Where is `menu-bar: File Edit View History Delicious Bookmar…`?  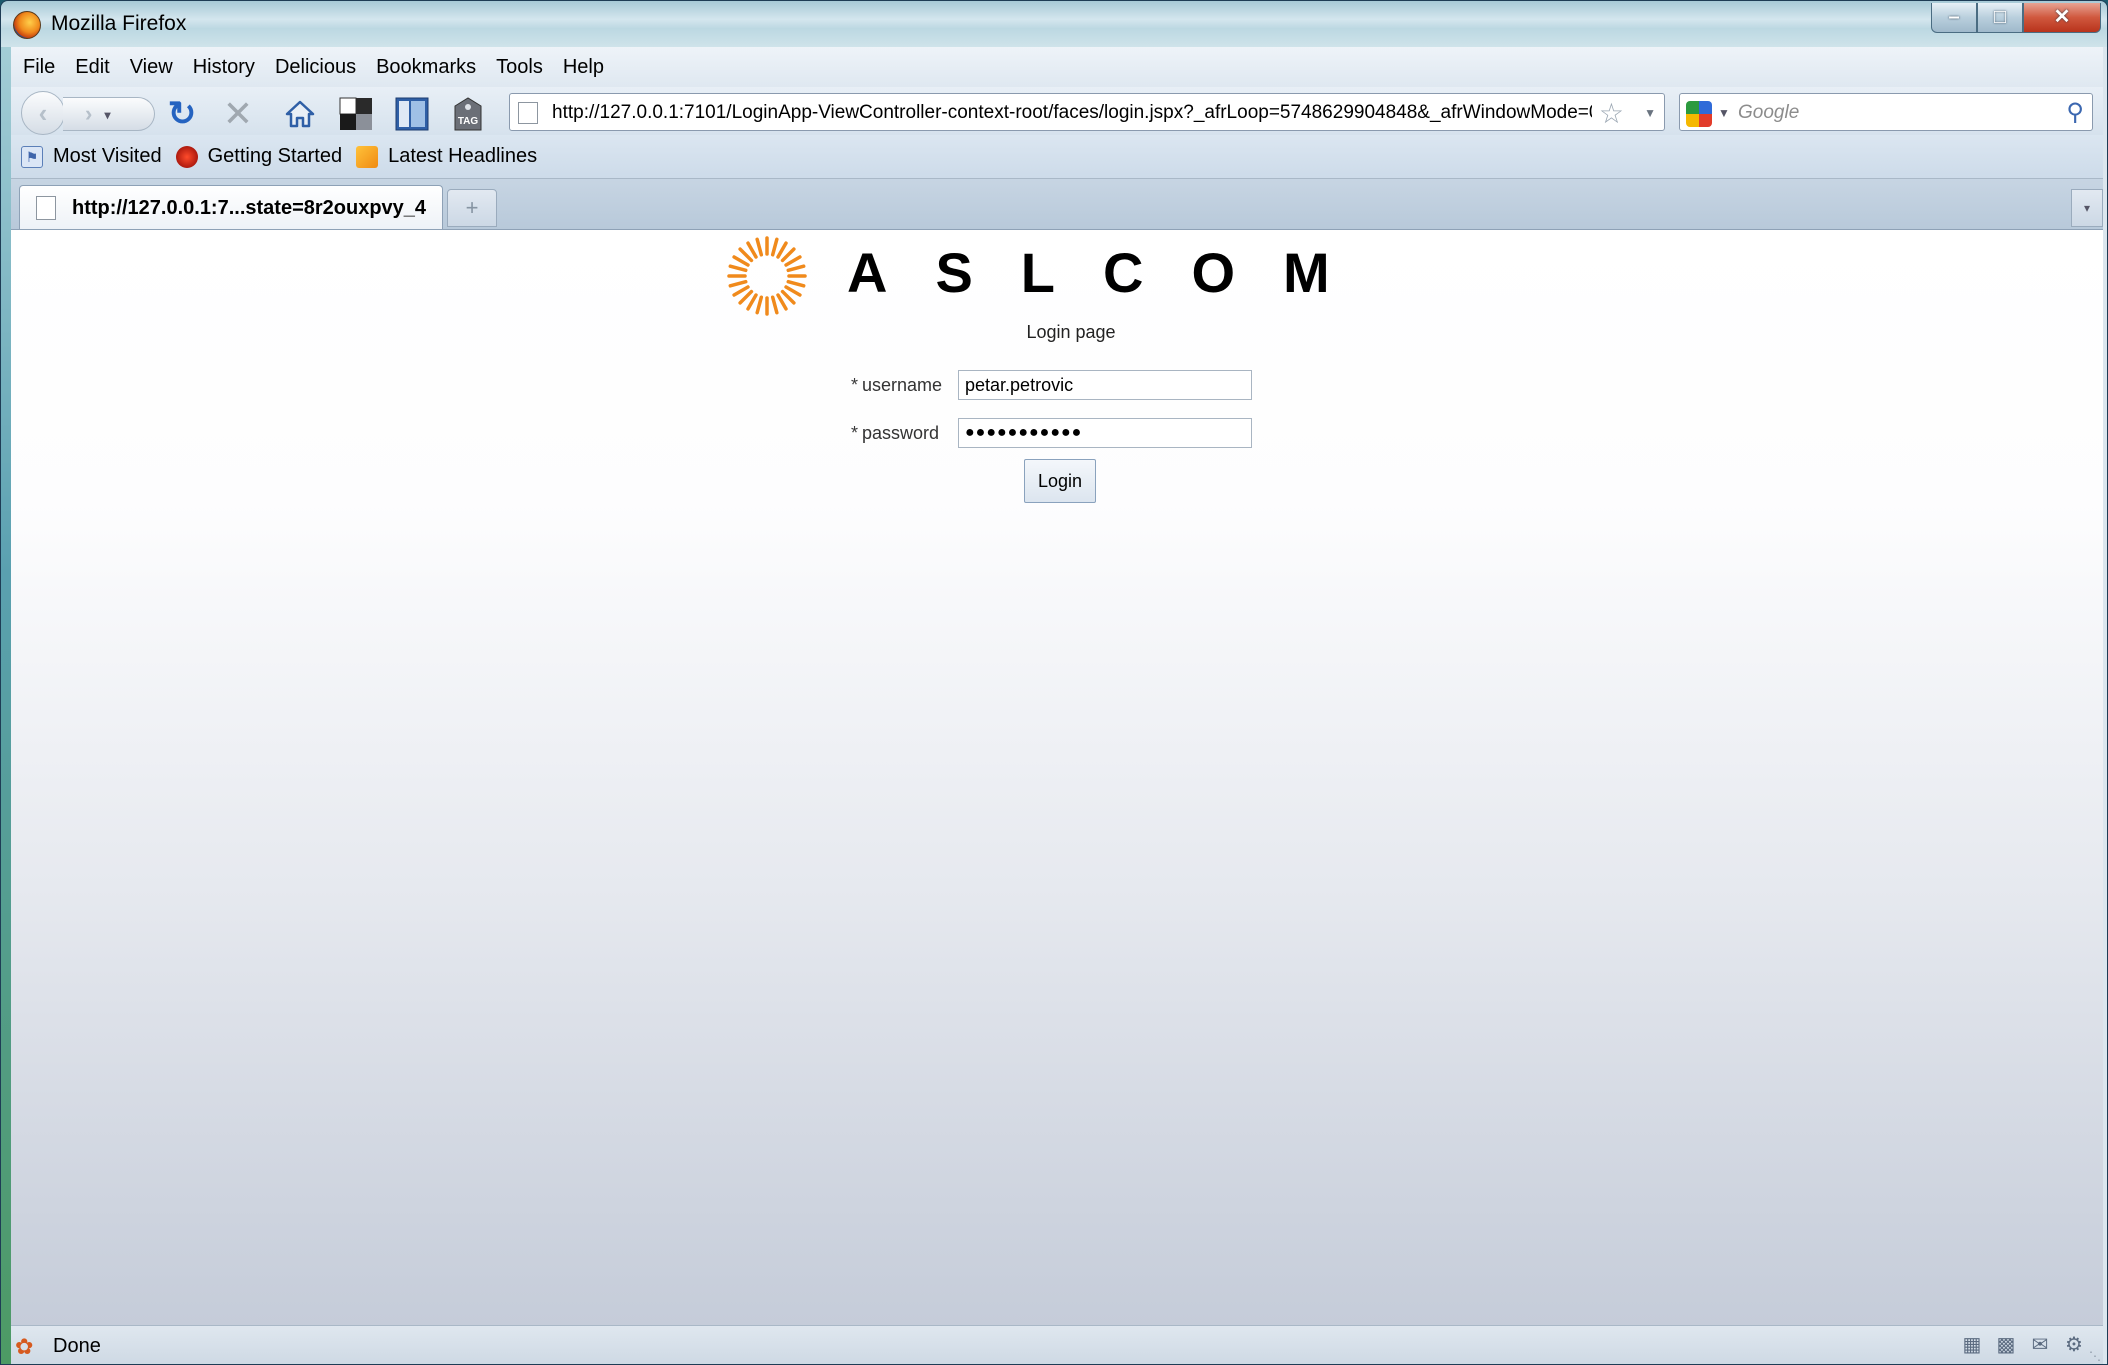 menu-bar: File Edit View History Delicious Bookmar… is located at coordinates (1057, 67).